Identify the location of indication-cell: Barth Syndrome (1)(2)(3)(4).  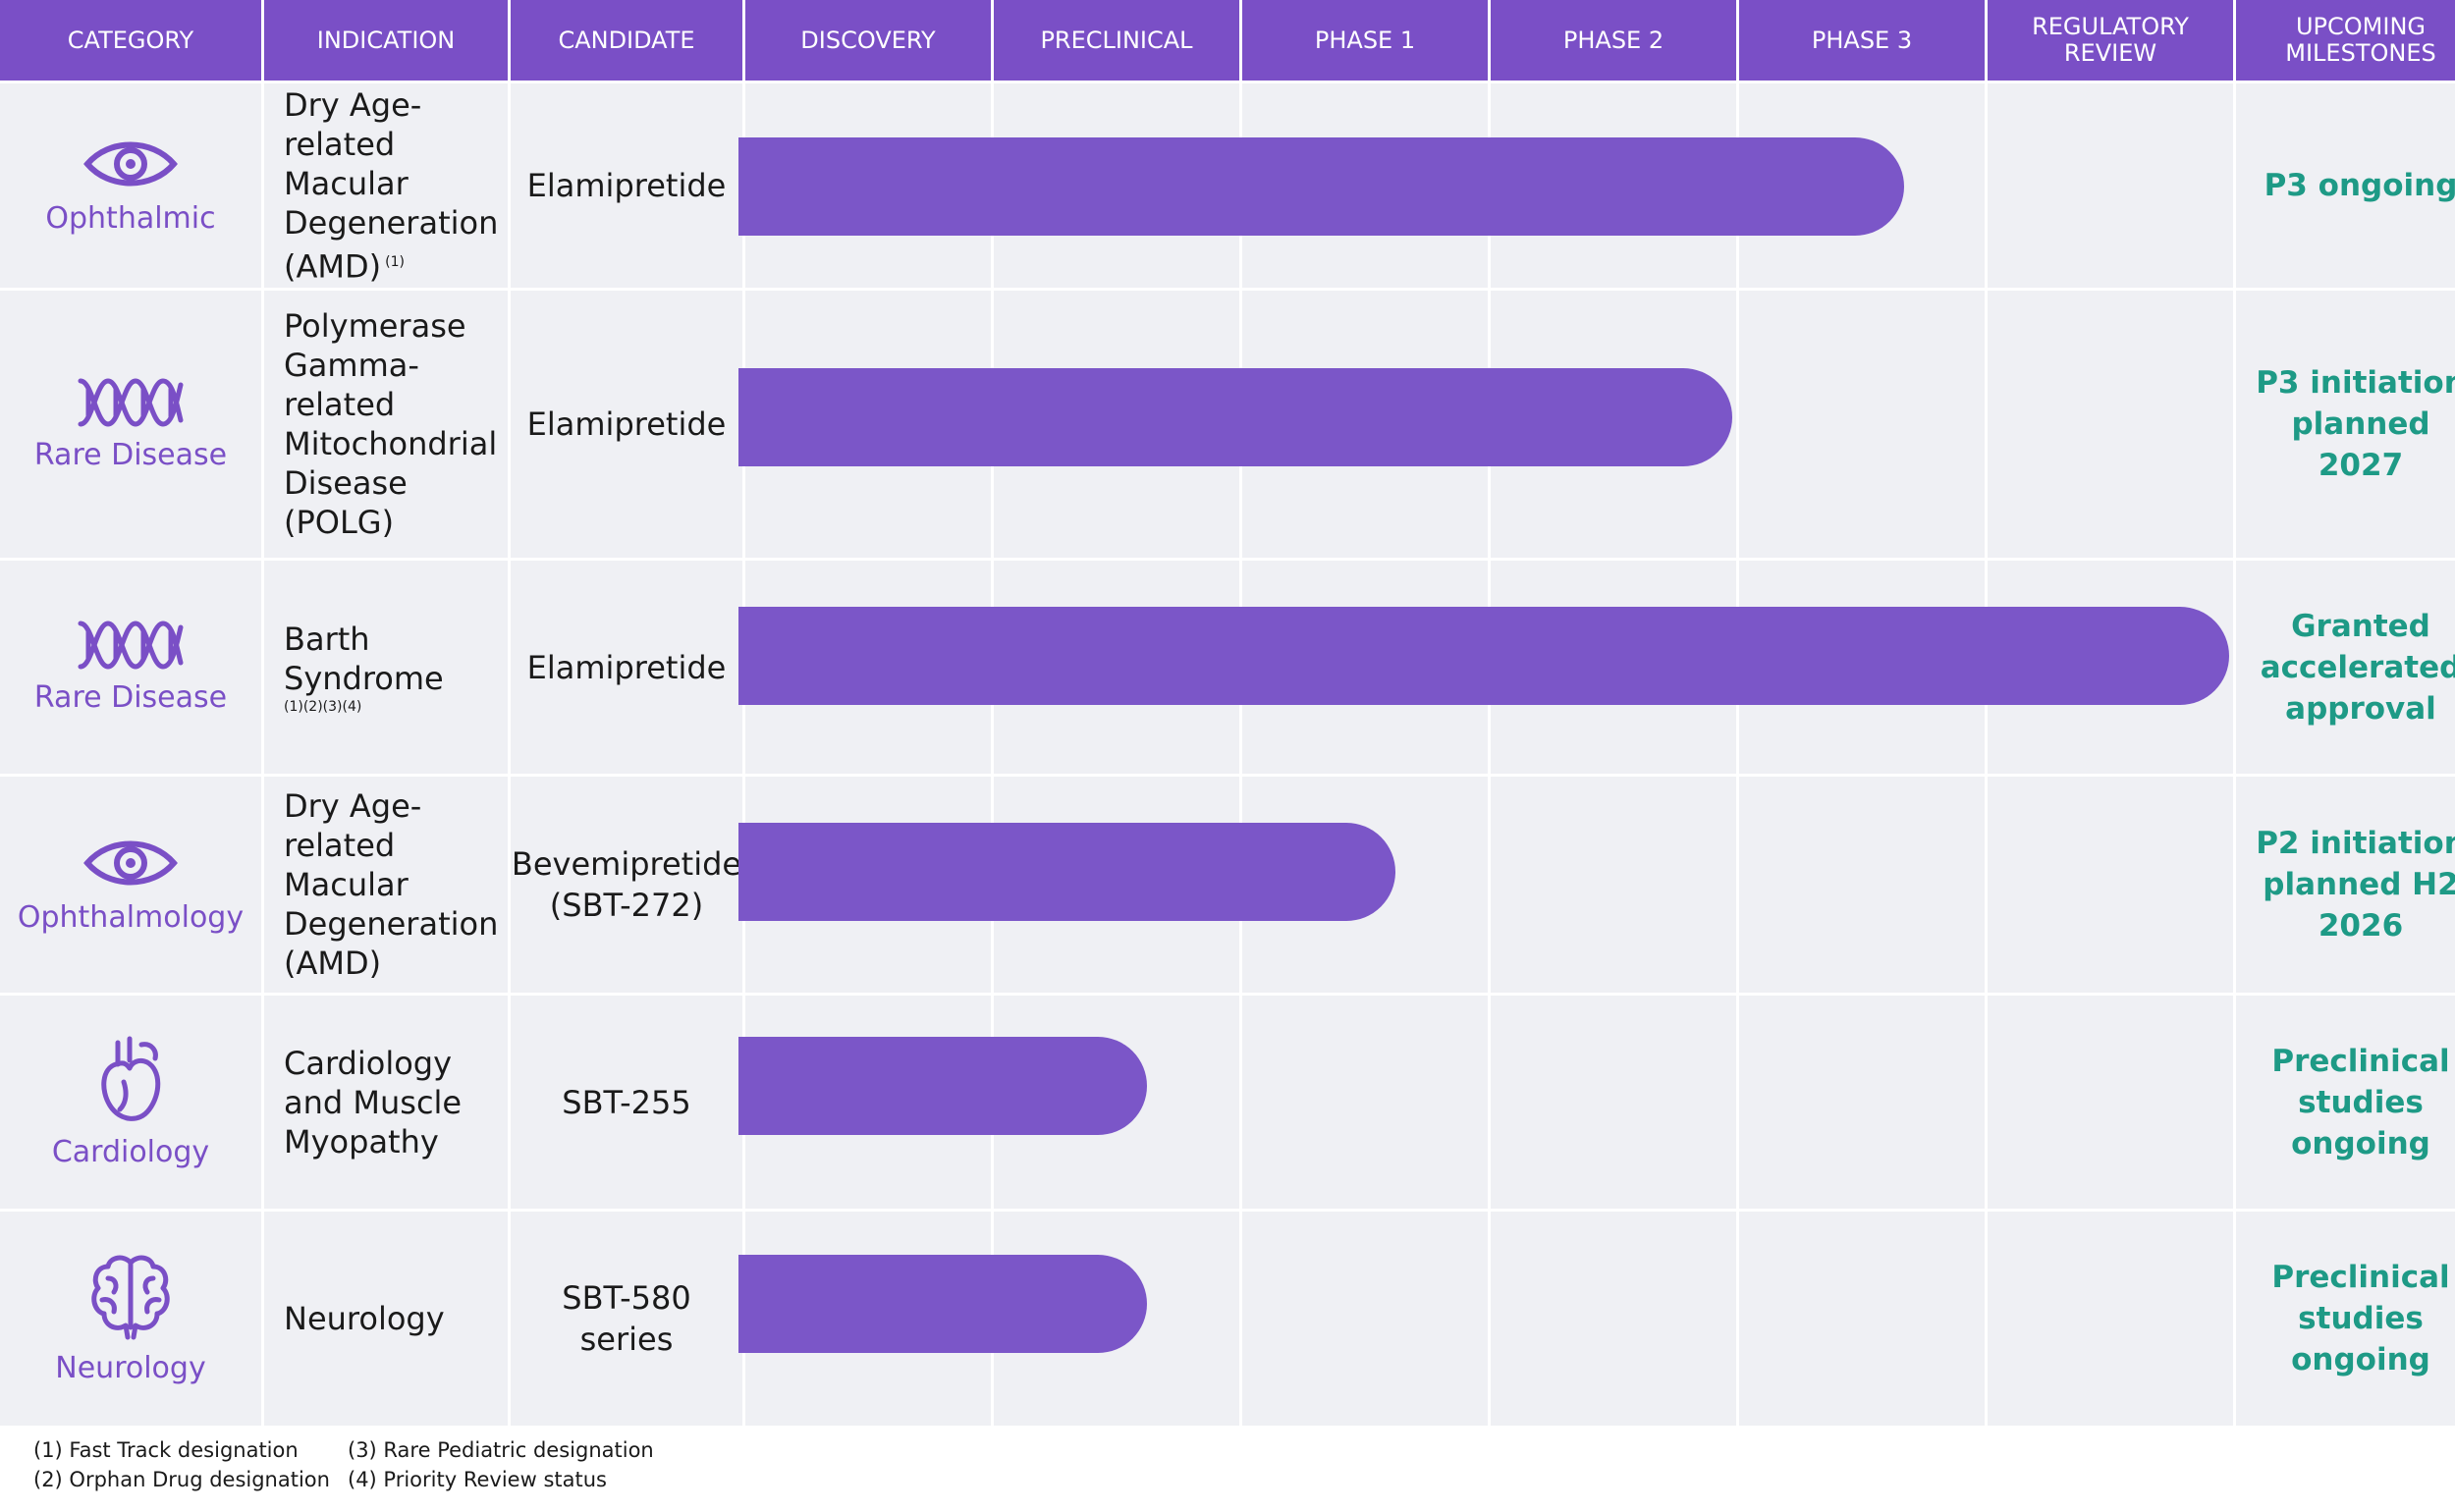
(386, 668).